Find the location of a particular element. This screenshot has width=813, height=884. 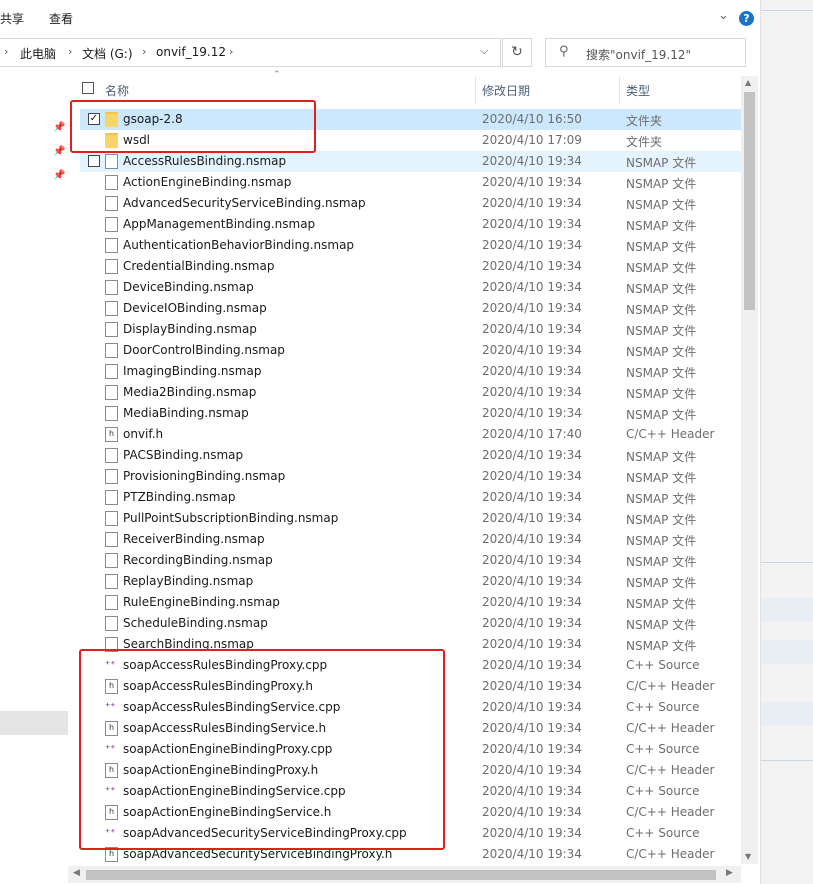

scroll-up-icon: ▲ is located at coordinates (748, 82).